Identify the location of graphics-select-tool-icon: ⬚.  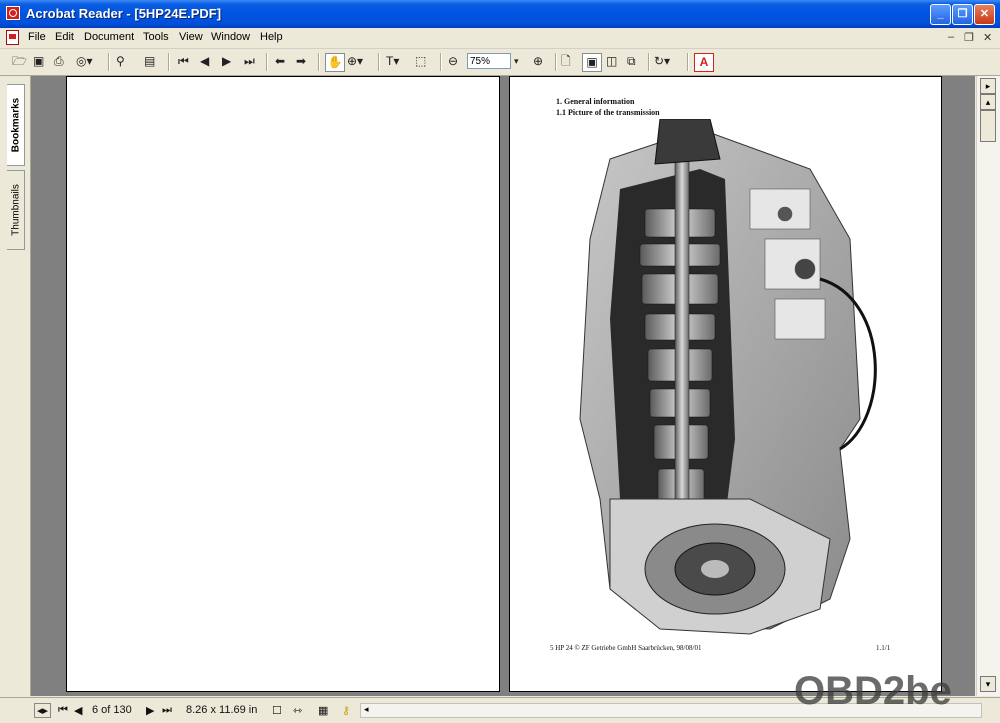
(420, 61).